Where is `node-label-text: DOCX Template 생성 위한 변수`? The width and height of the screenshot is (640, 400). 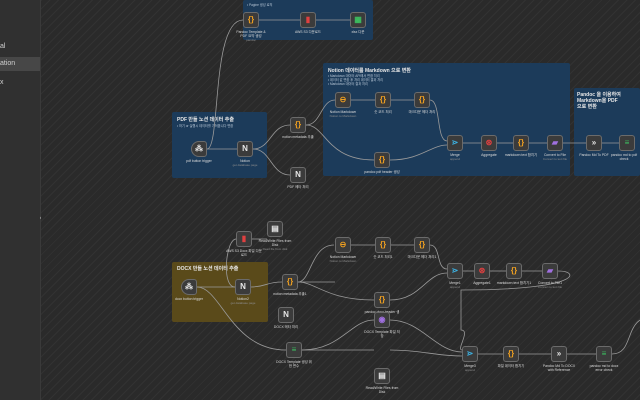
node-label-text: DOCX Template 생성 위한 변수 is located at coordinates (294, 364).